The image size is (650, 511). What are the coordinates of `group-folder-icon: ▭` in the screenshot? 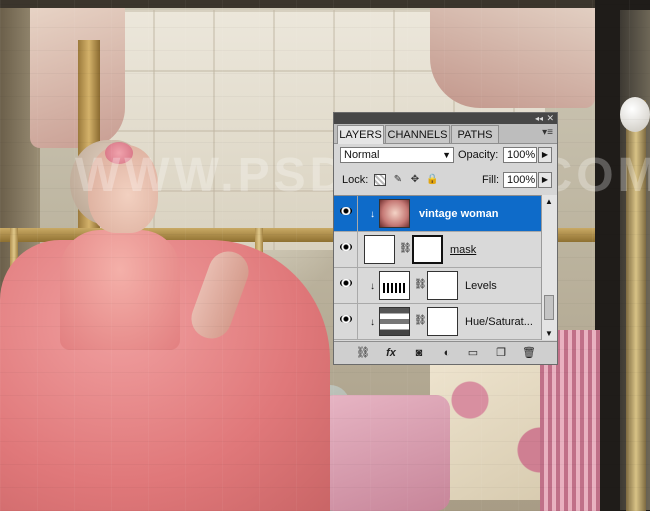 It's located at (473, 353).